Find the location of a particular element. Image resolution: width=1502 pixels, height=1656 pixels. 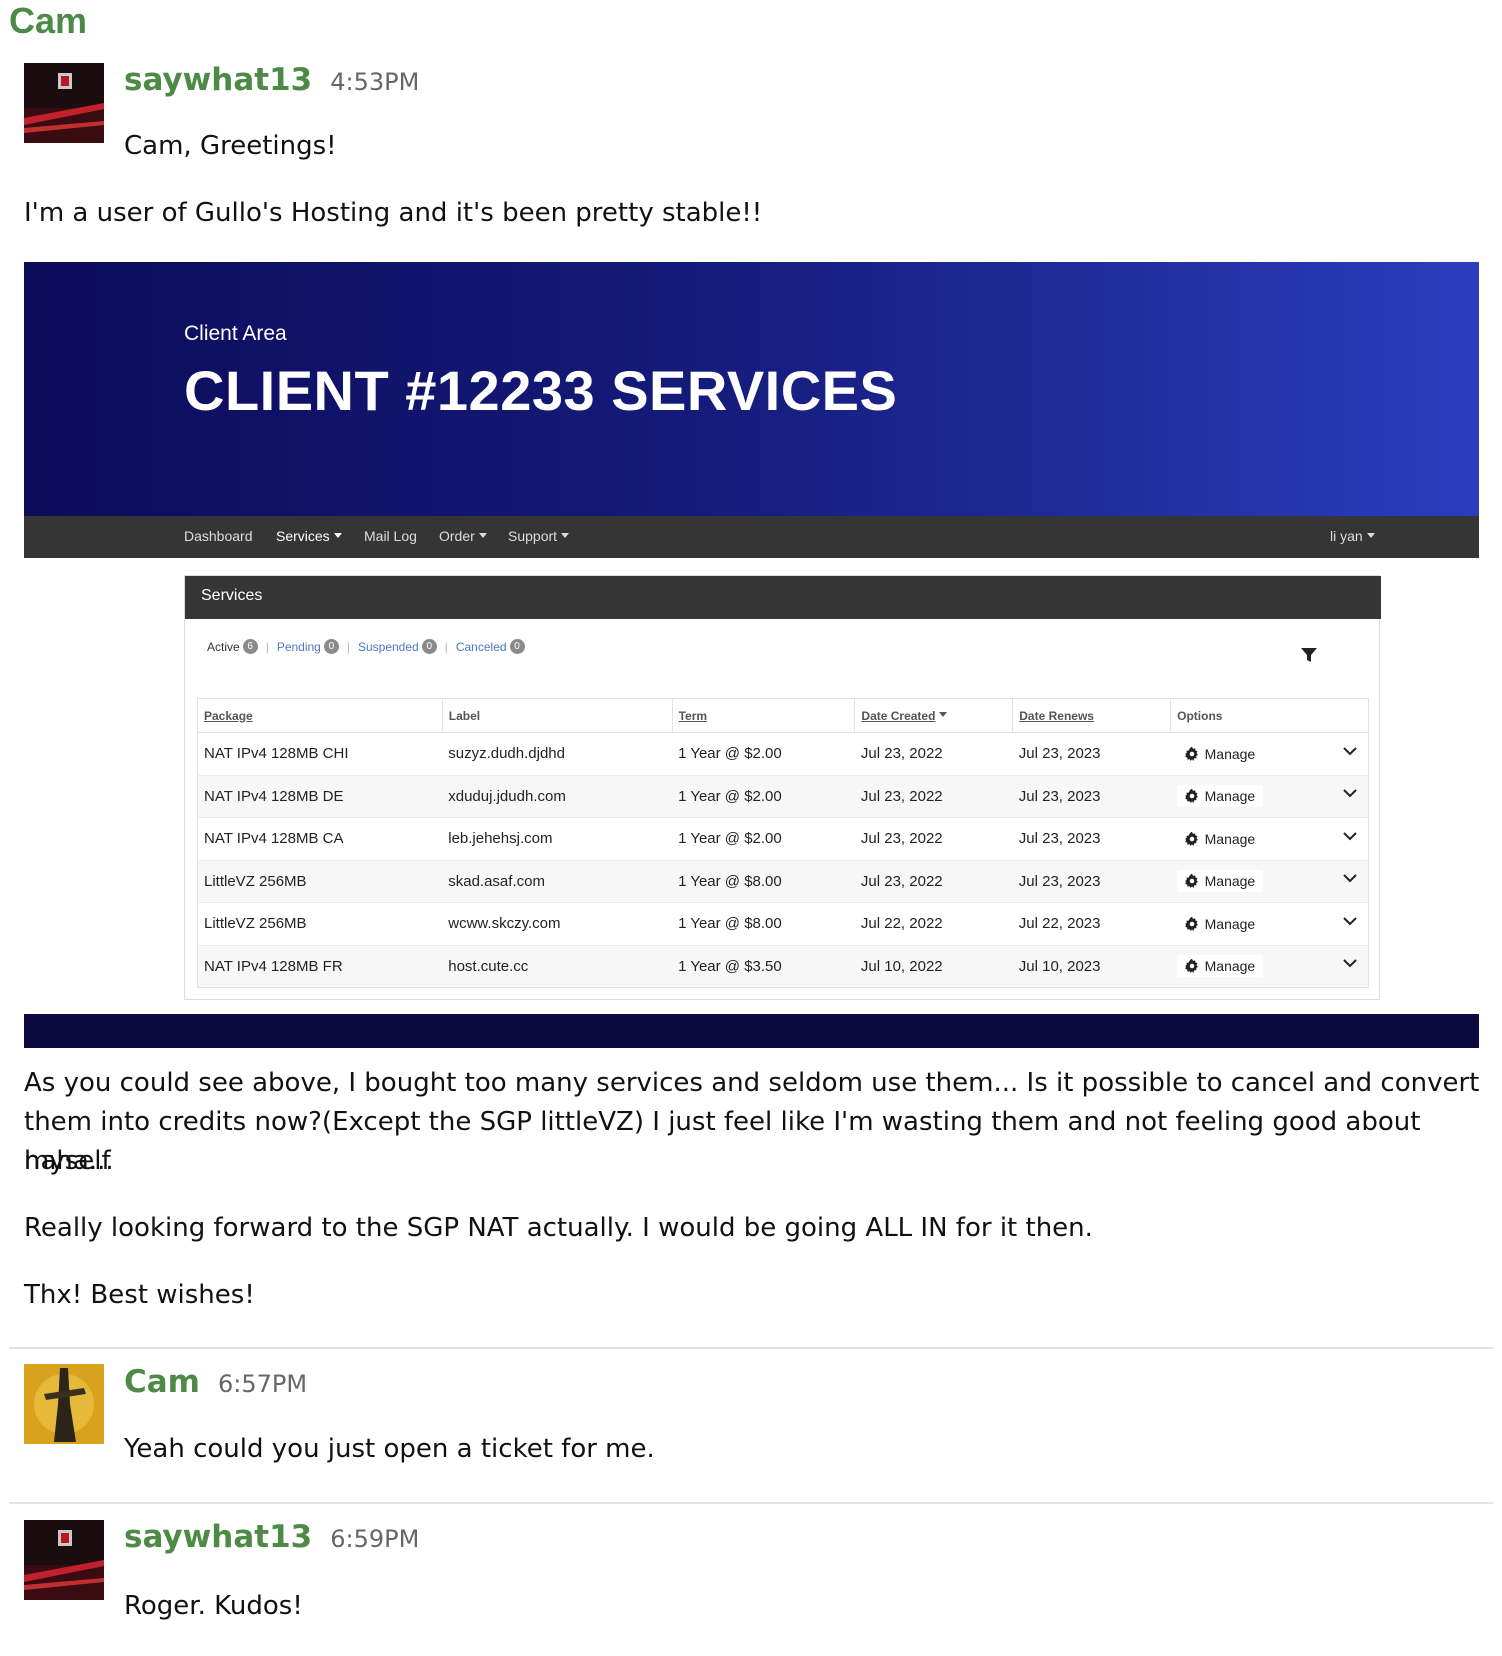

column-header-package: Package is located at coordinates (320, 715).